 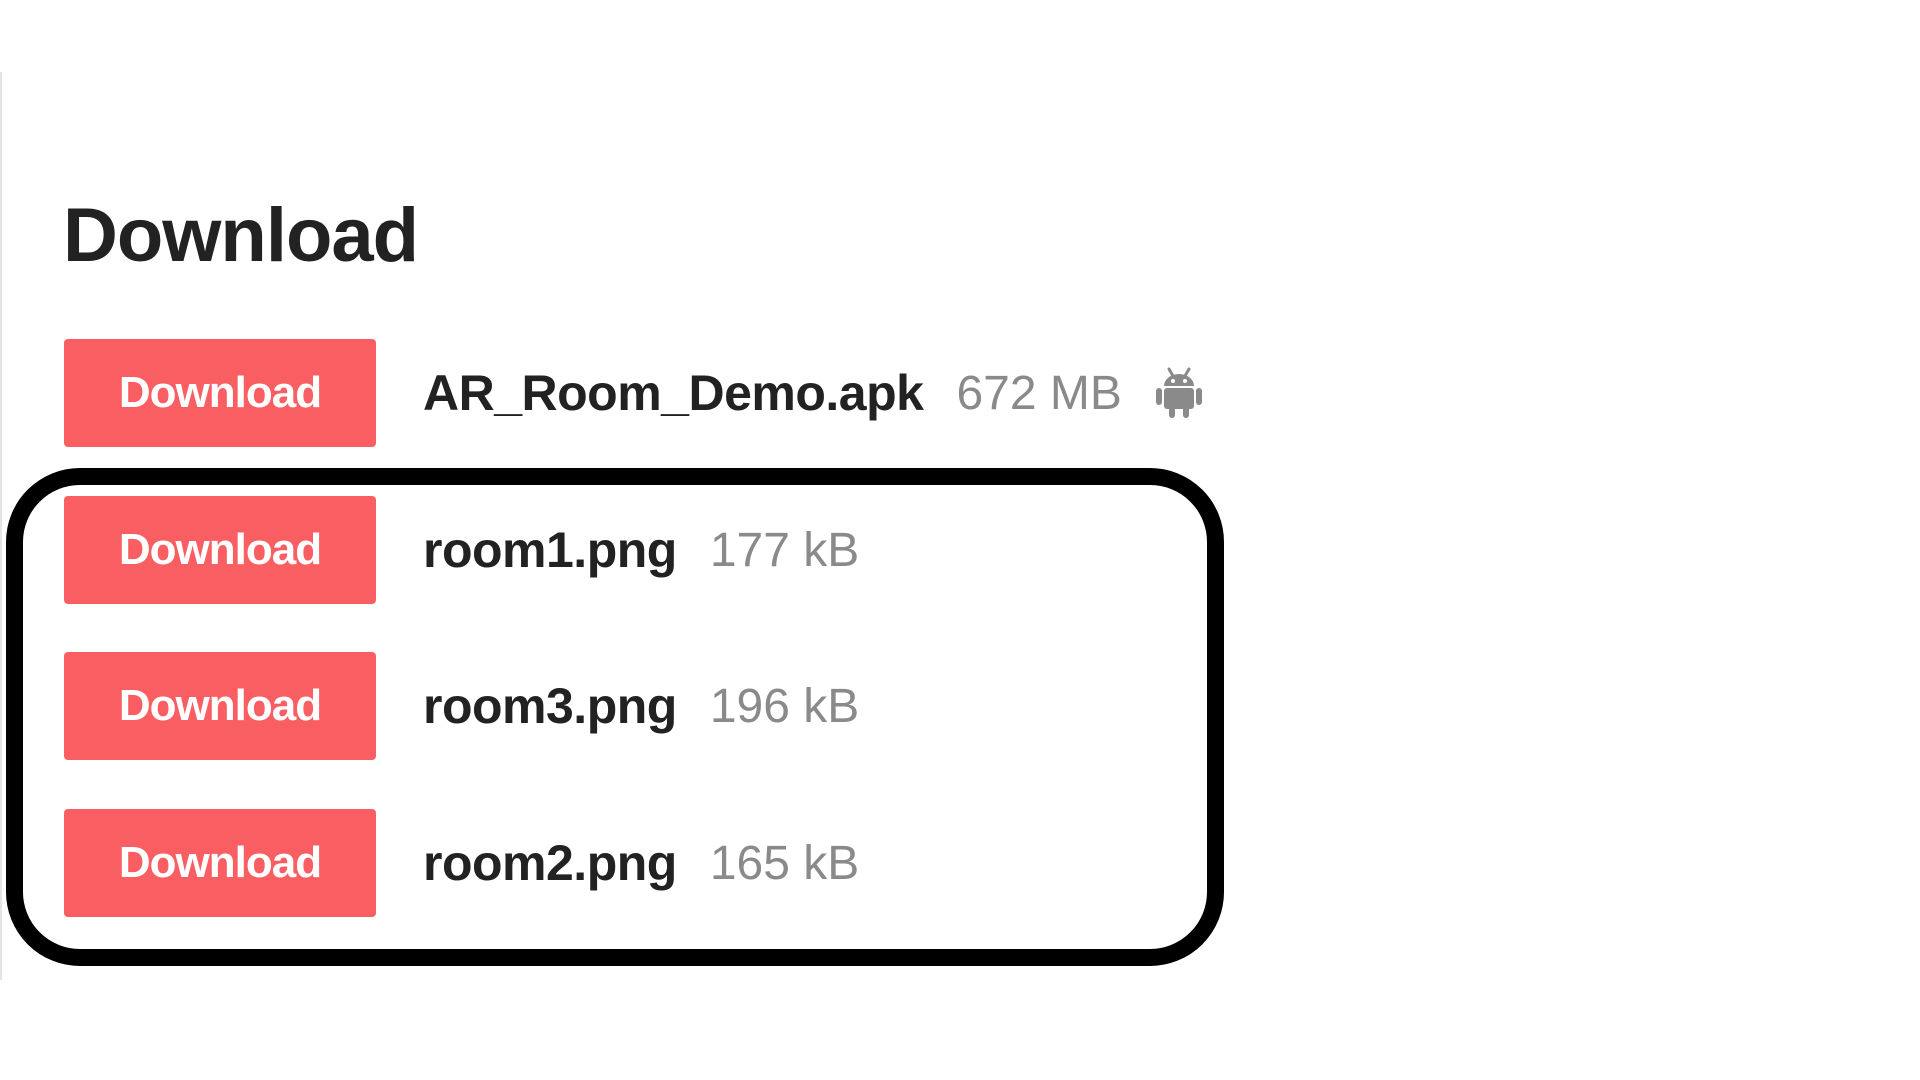 What do you see at coordinates (1178, 393) in the screenshot?
I see `android-icon` at bounding box center [1178, 393].